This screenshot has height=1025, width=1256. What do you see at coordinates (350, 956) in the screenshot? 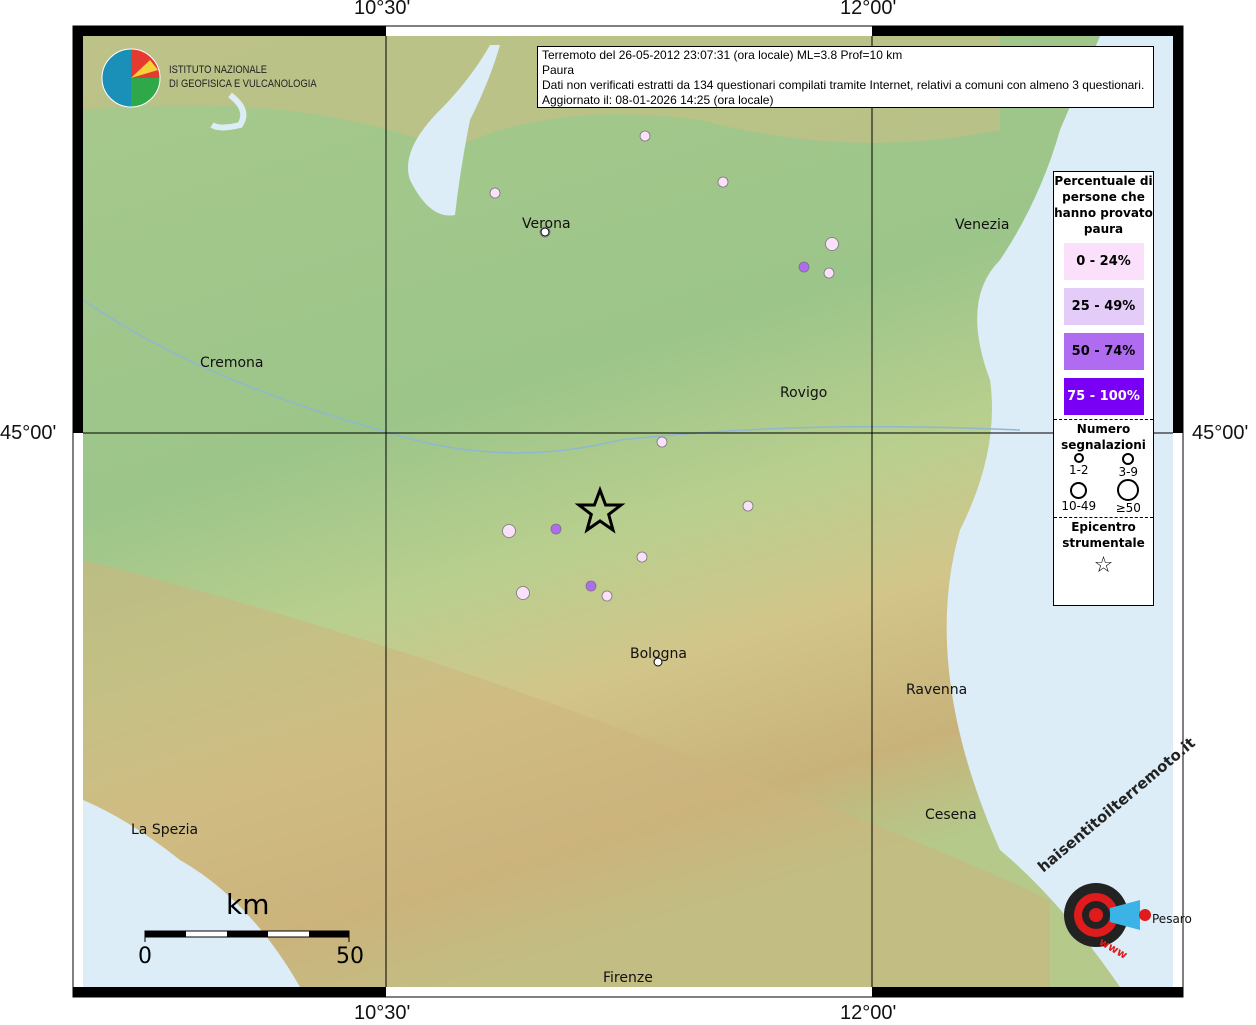
I see `scale-max: 50` at bounding box center [350, 956].